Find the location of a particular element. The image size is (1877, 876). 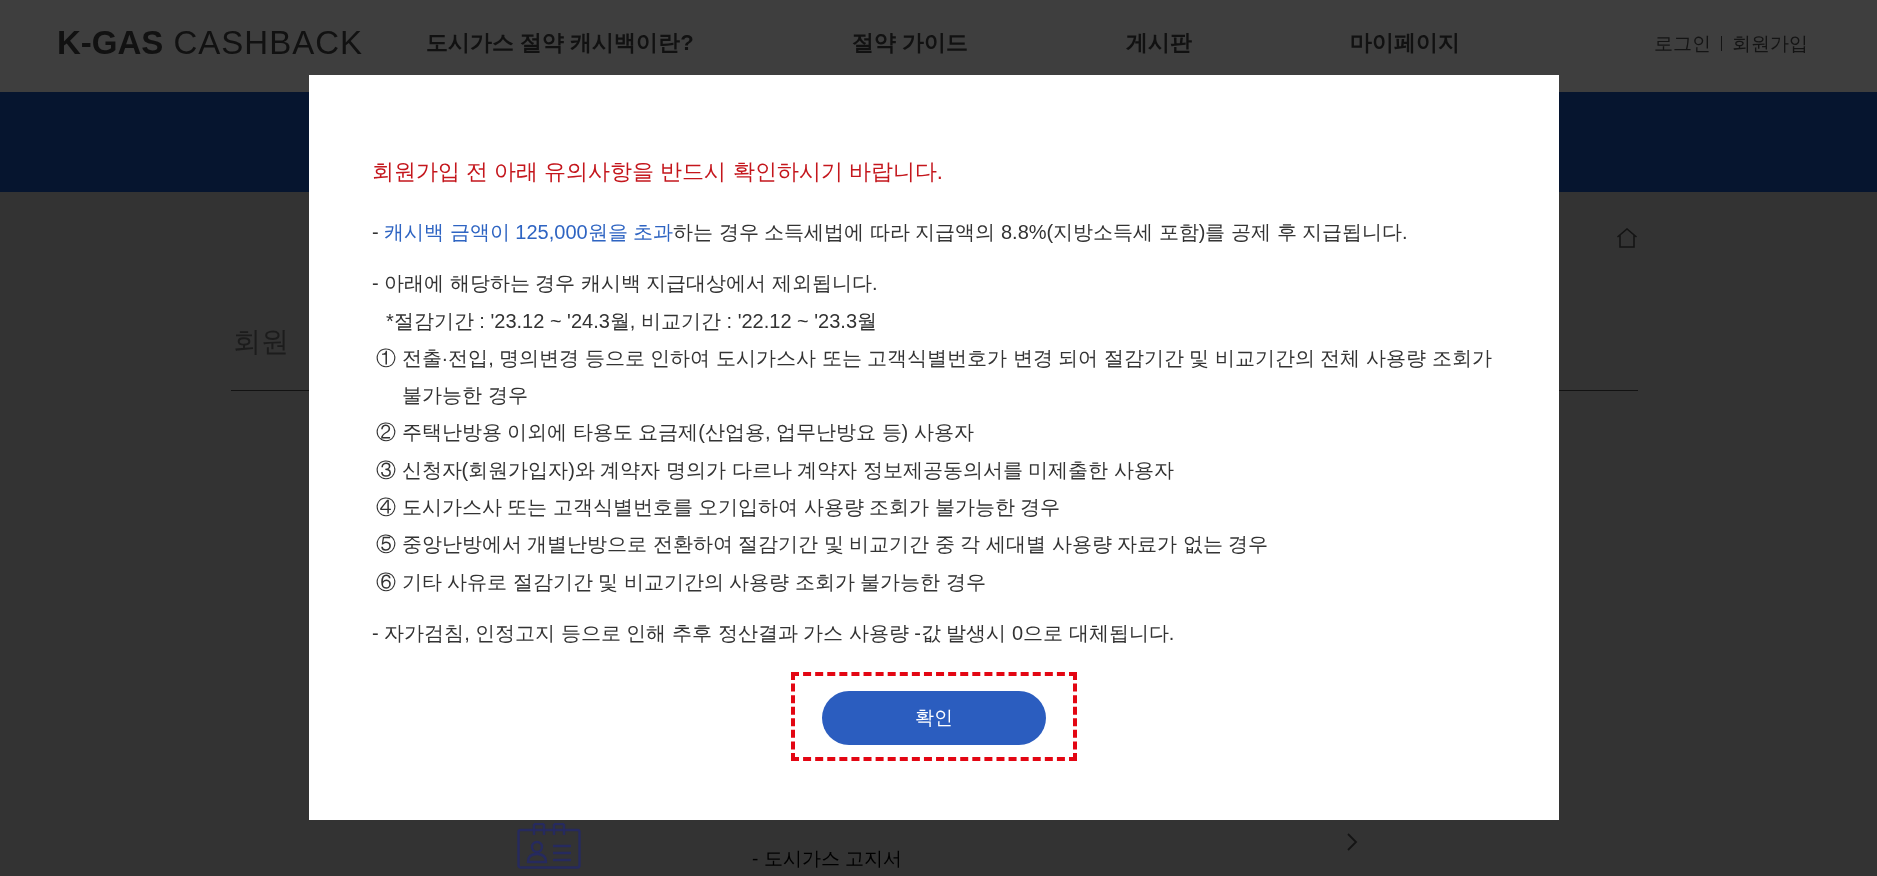

id-card-icon is located at coordinates (549, 846).